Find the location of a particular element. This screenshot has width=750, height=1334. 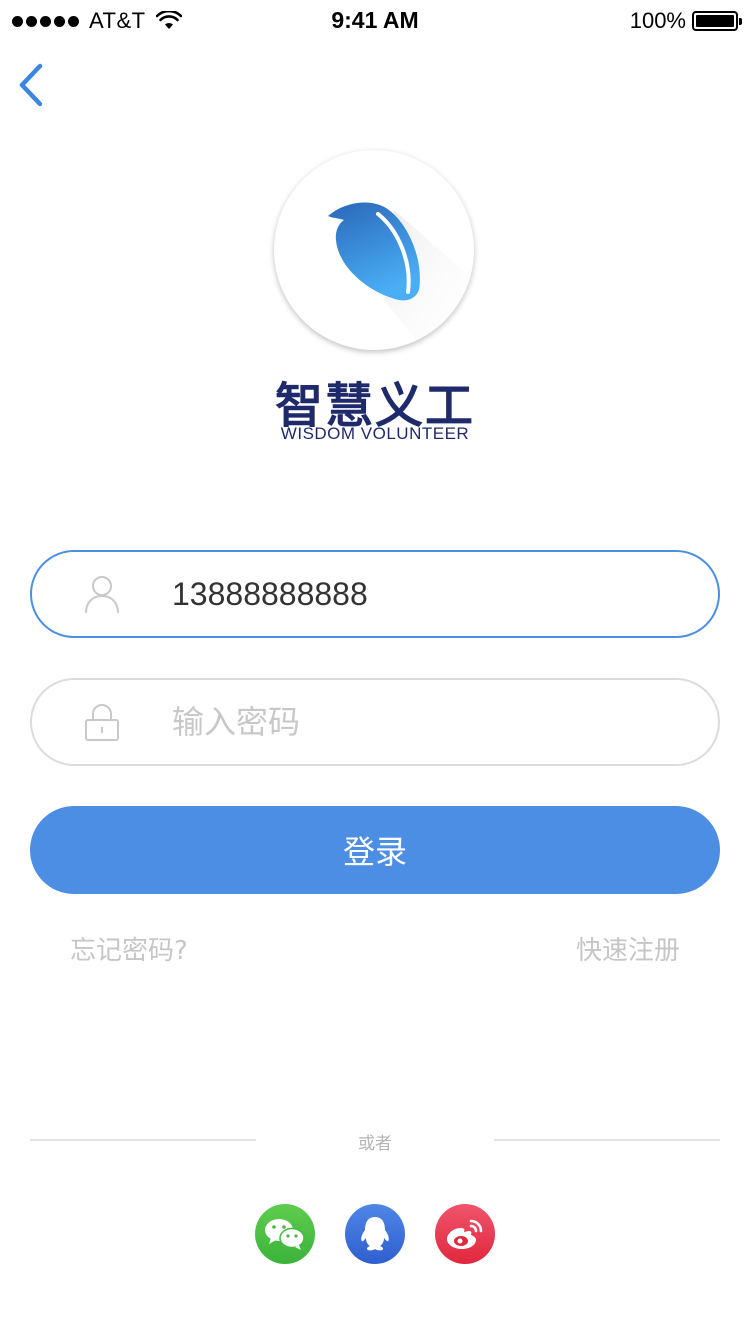

divider-text: 或者 is located at coordinates (375, 1144).